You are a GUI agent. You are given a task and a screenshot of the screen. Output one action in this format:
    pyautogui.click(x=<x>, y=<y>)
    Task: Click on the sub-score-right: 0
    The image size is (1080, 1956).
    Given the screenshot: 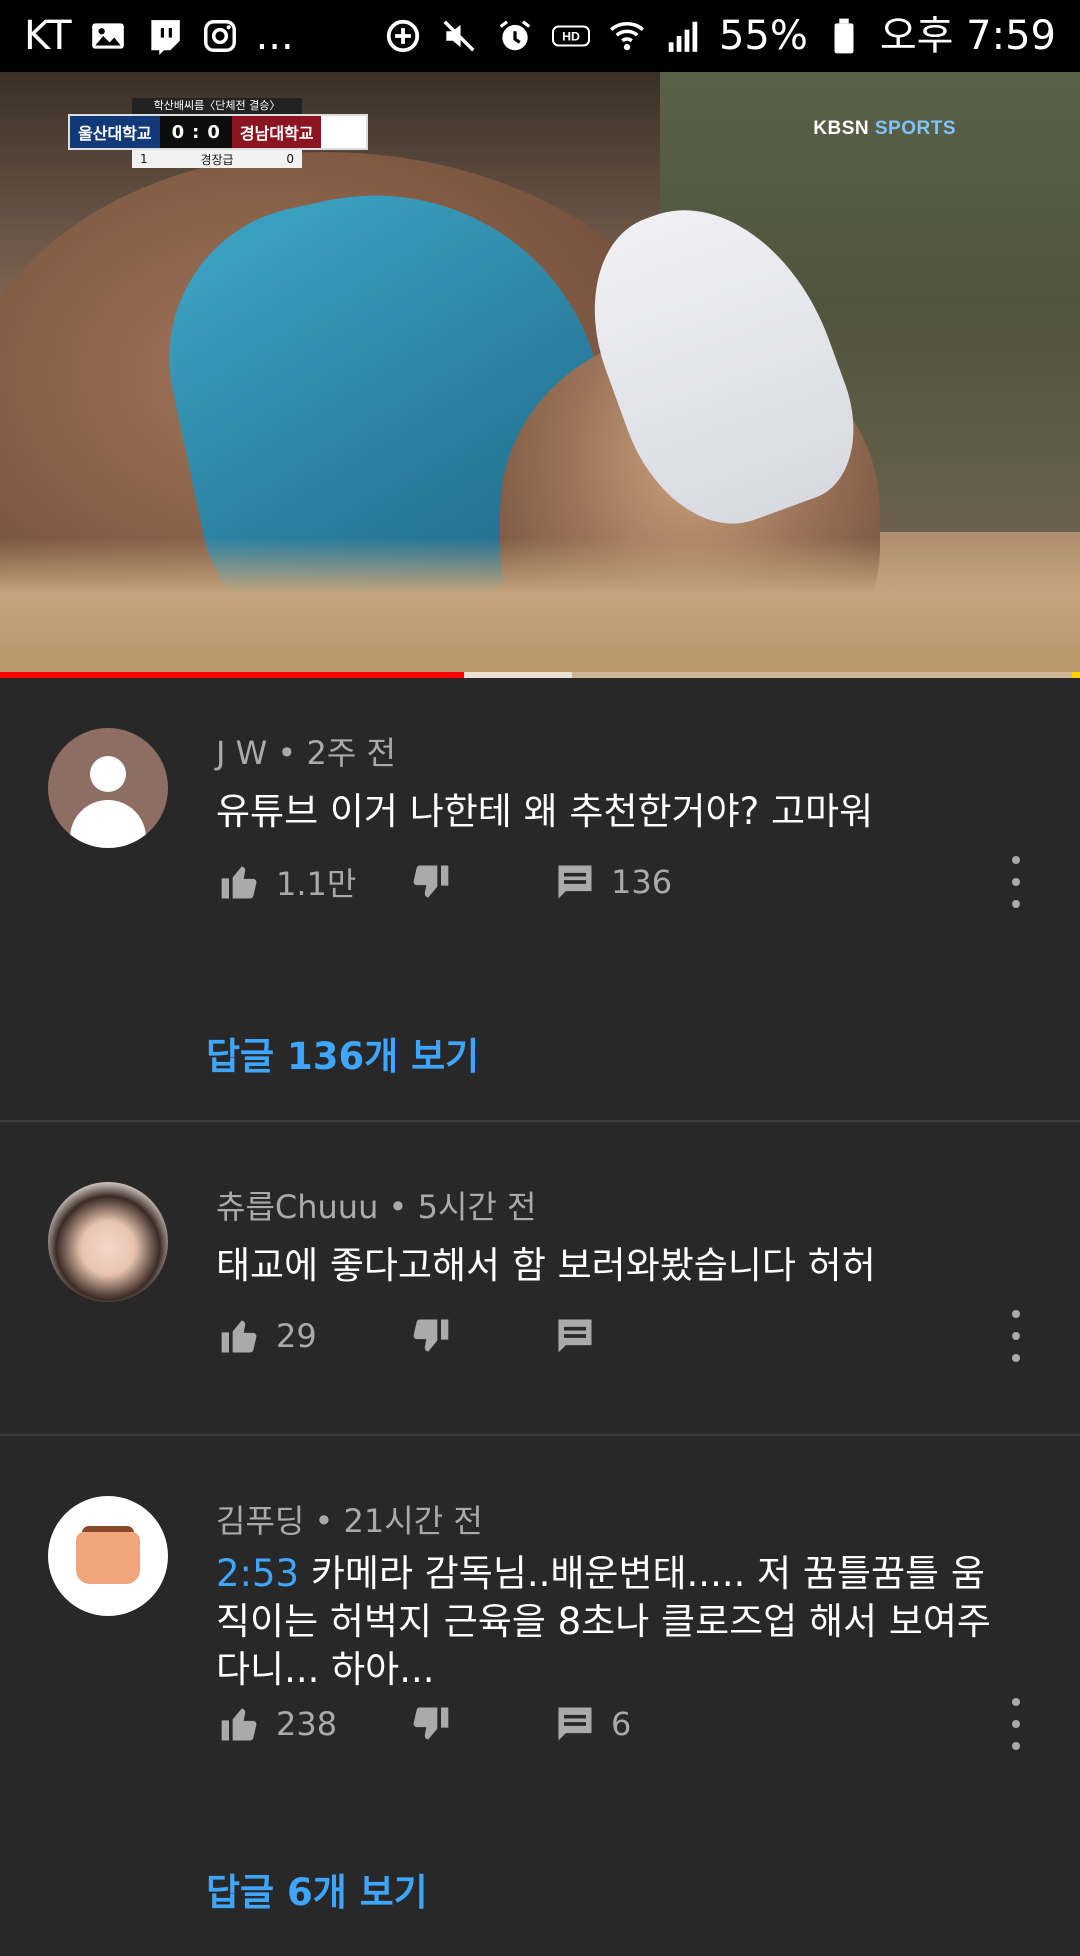 What is the action you would take?
    pyautogui.click(x=290, y=159)
    